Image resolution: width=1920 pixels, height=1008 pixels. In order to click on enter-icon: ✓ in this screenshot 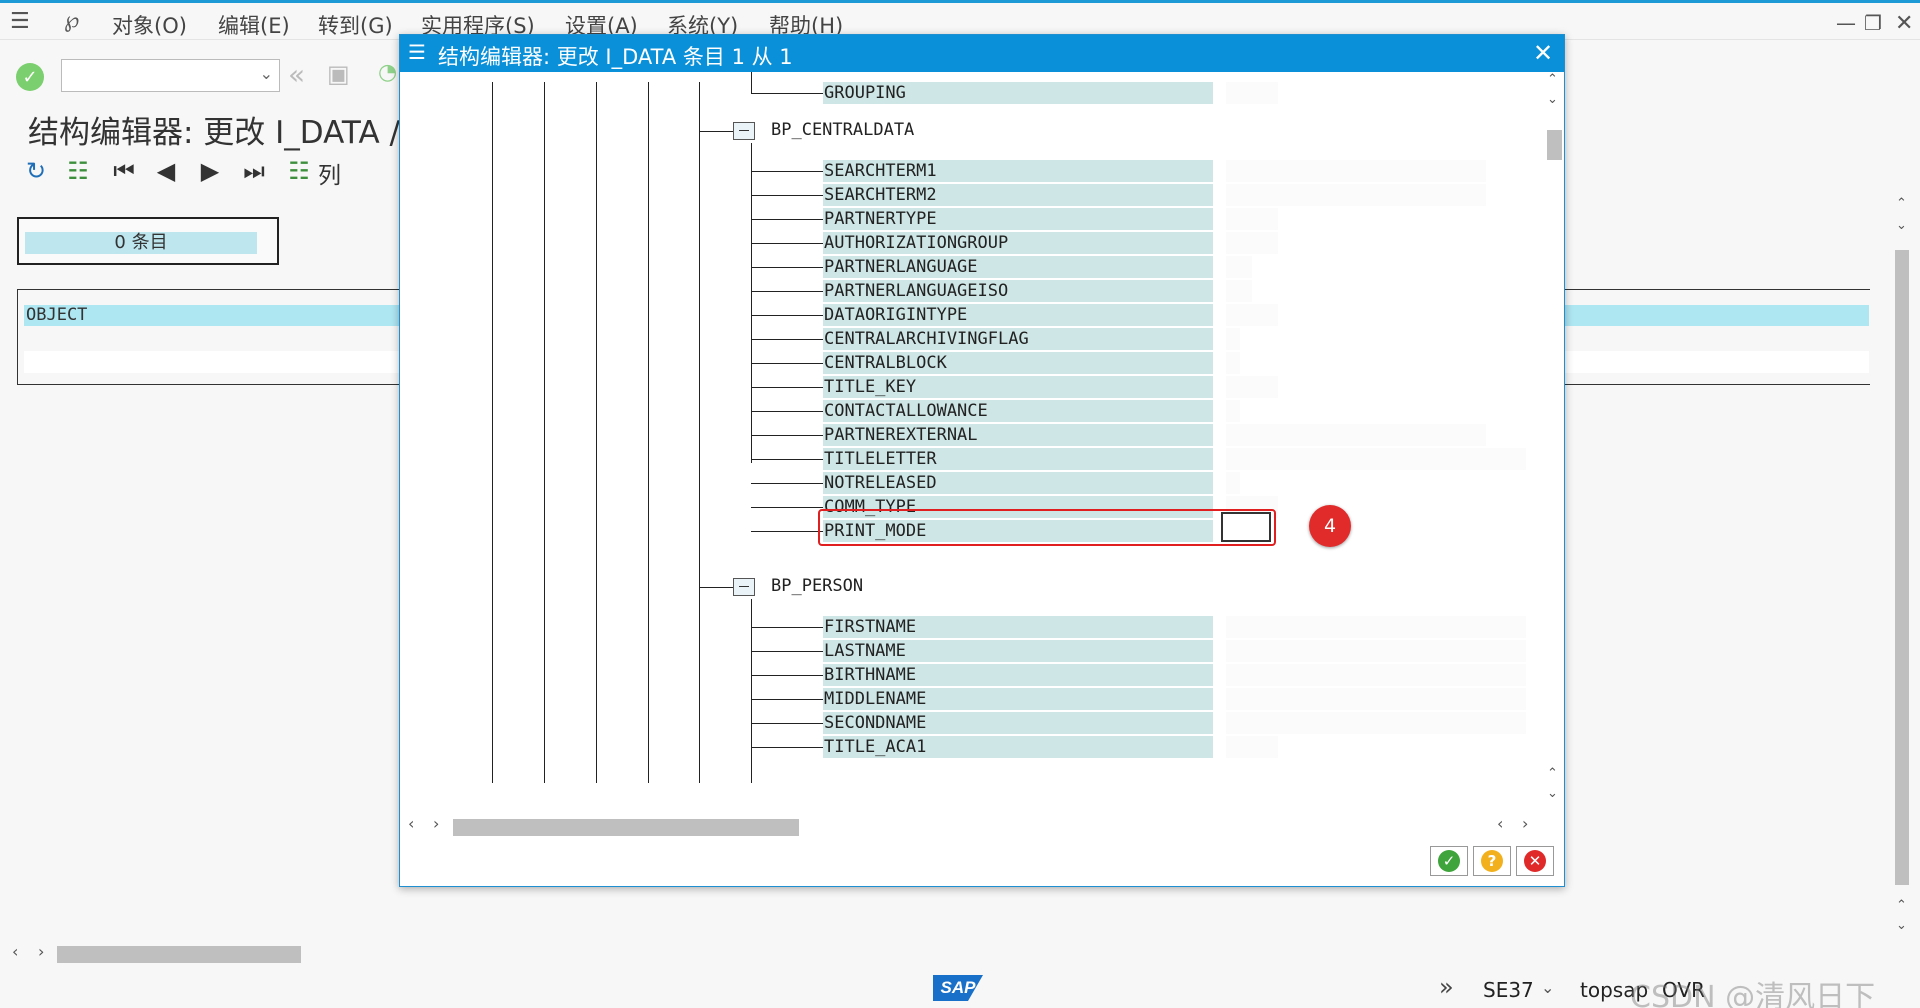, I will do `click(30, 77)`.